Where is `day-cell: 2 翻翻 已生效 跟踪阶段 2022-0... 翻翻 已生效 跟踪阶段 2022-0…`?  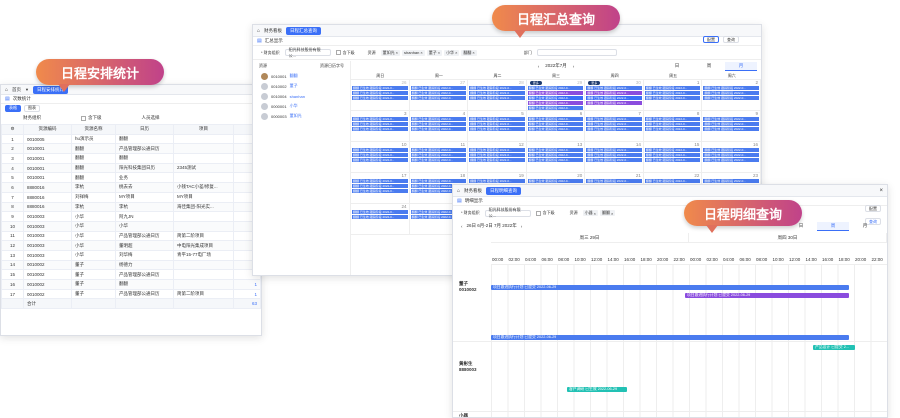 day-cell: 2 翻翻 已生效 跟踪阶段 2022-0... 翻翻 已生效 跟踪阶段 2022-0… is located at coordinates (731, 95).